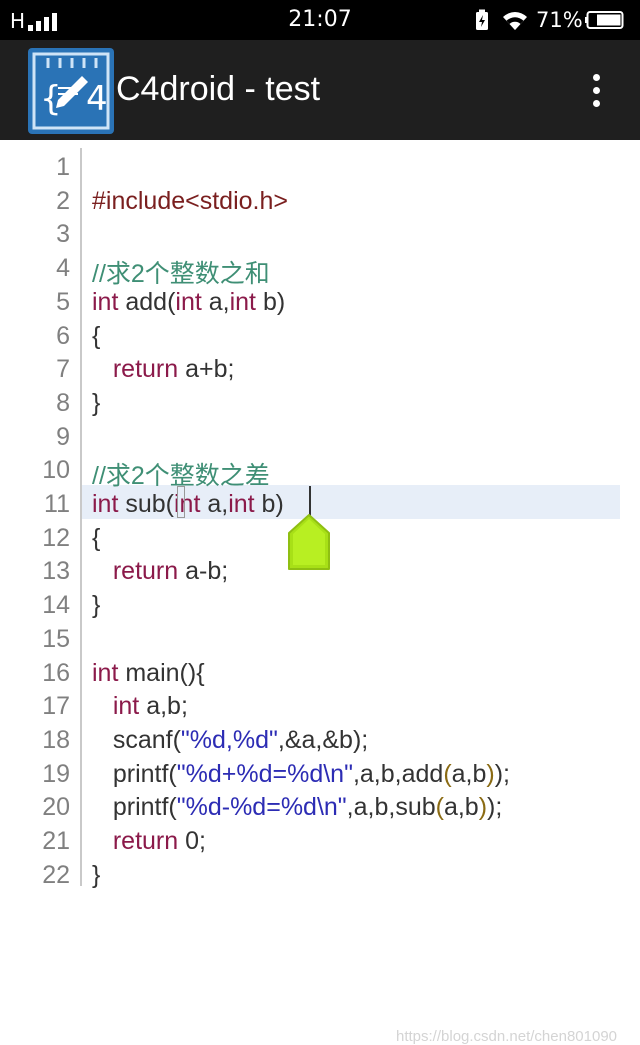 The image size is (640, 1045). I want to click on line-number: 6, so click(63, 335).